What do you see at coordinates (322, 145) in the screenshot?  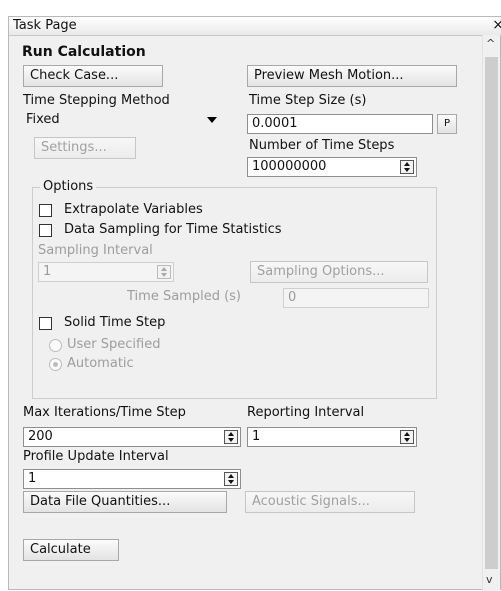 I see `number-of-time-steps-label: Number of Time Steps` at bounding box center [322, 145].